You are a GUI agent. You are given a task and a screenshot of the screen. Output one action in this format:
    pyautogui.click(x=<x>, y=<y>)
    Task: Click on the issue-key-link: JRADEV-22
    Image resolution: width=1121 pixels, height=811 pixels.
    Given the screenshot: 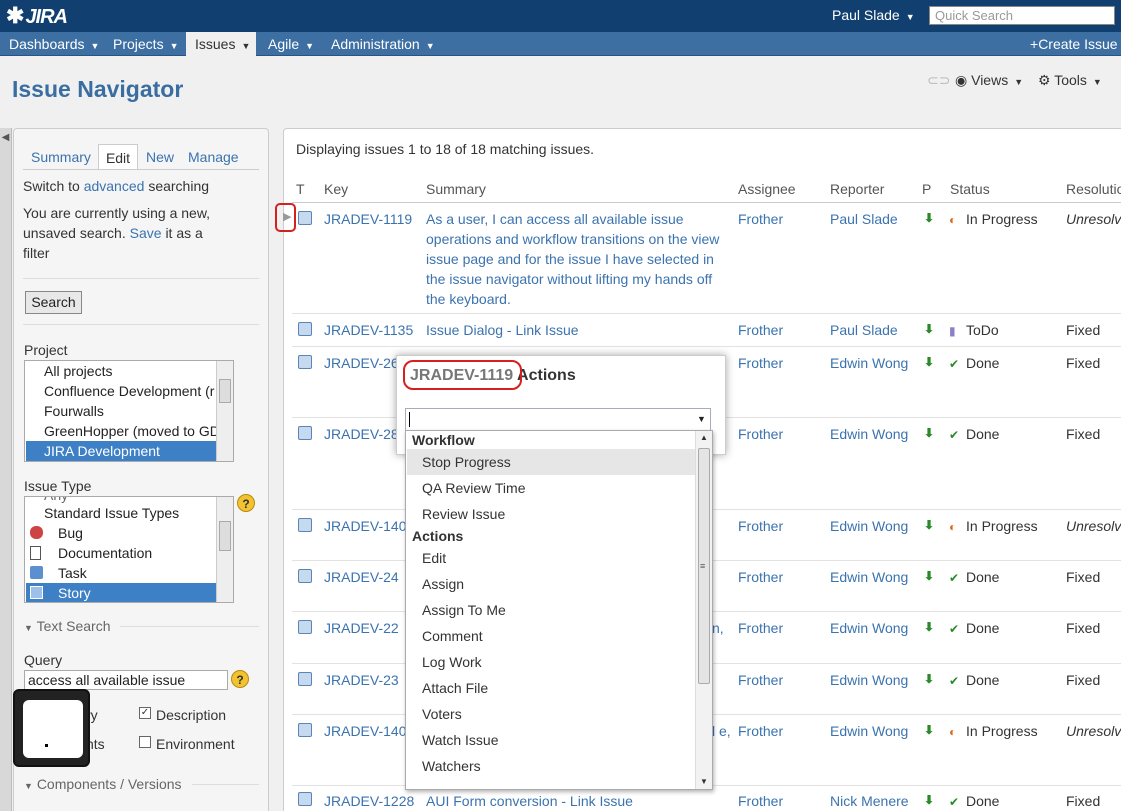 What is the action you would take?
    pyautogui.click(x=361, y=628)
    